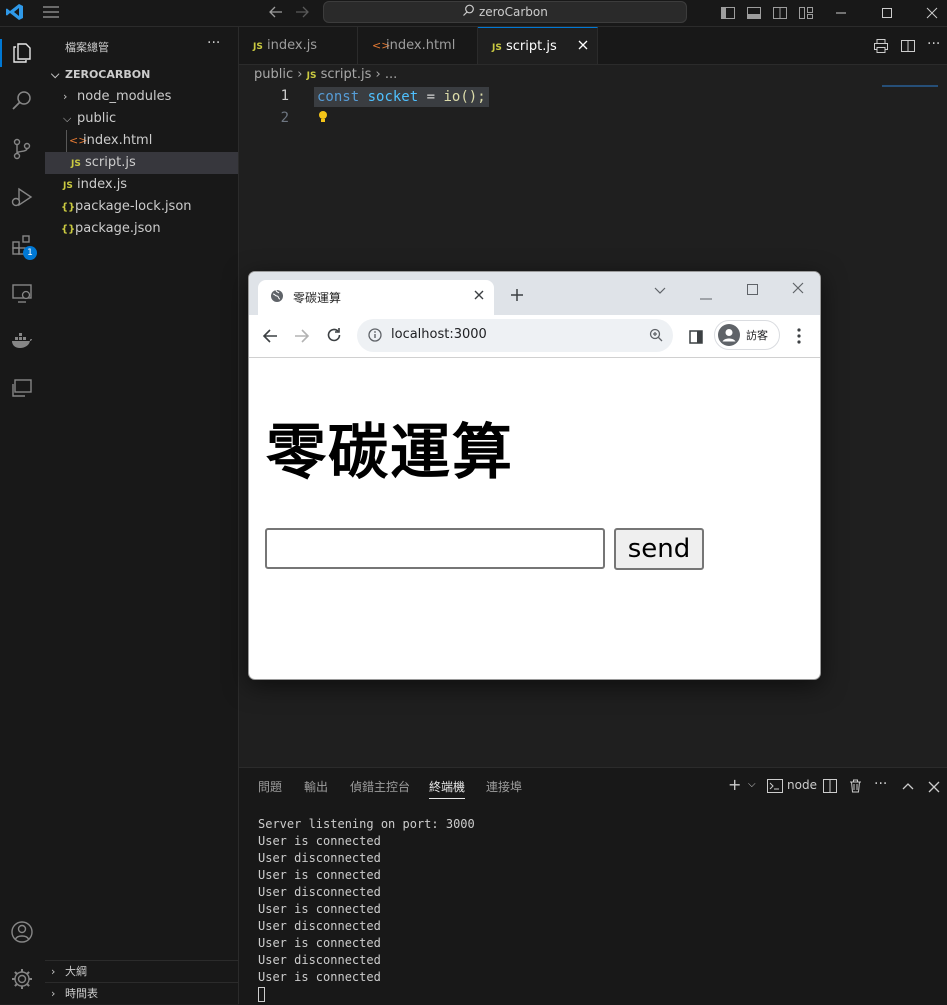  I want to click on source-control-icon, so click(22, 149).